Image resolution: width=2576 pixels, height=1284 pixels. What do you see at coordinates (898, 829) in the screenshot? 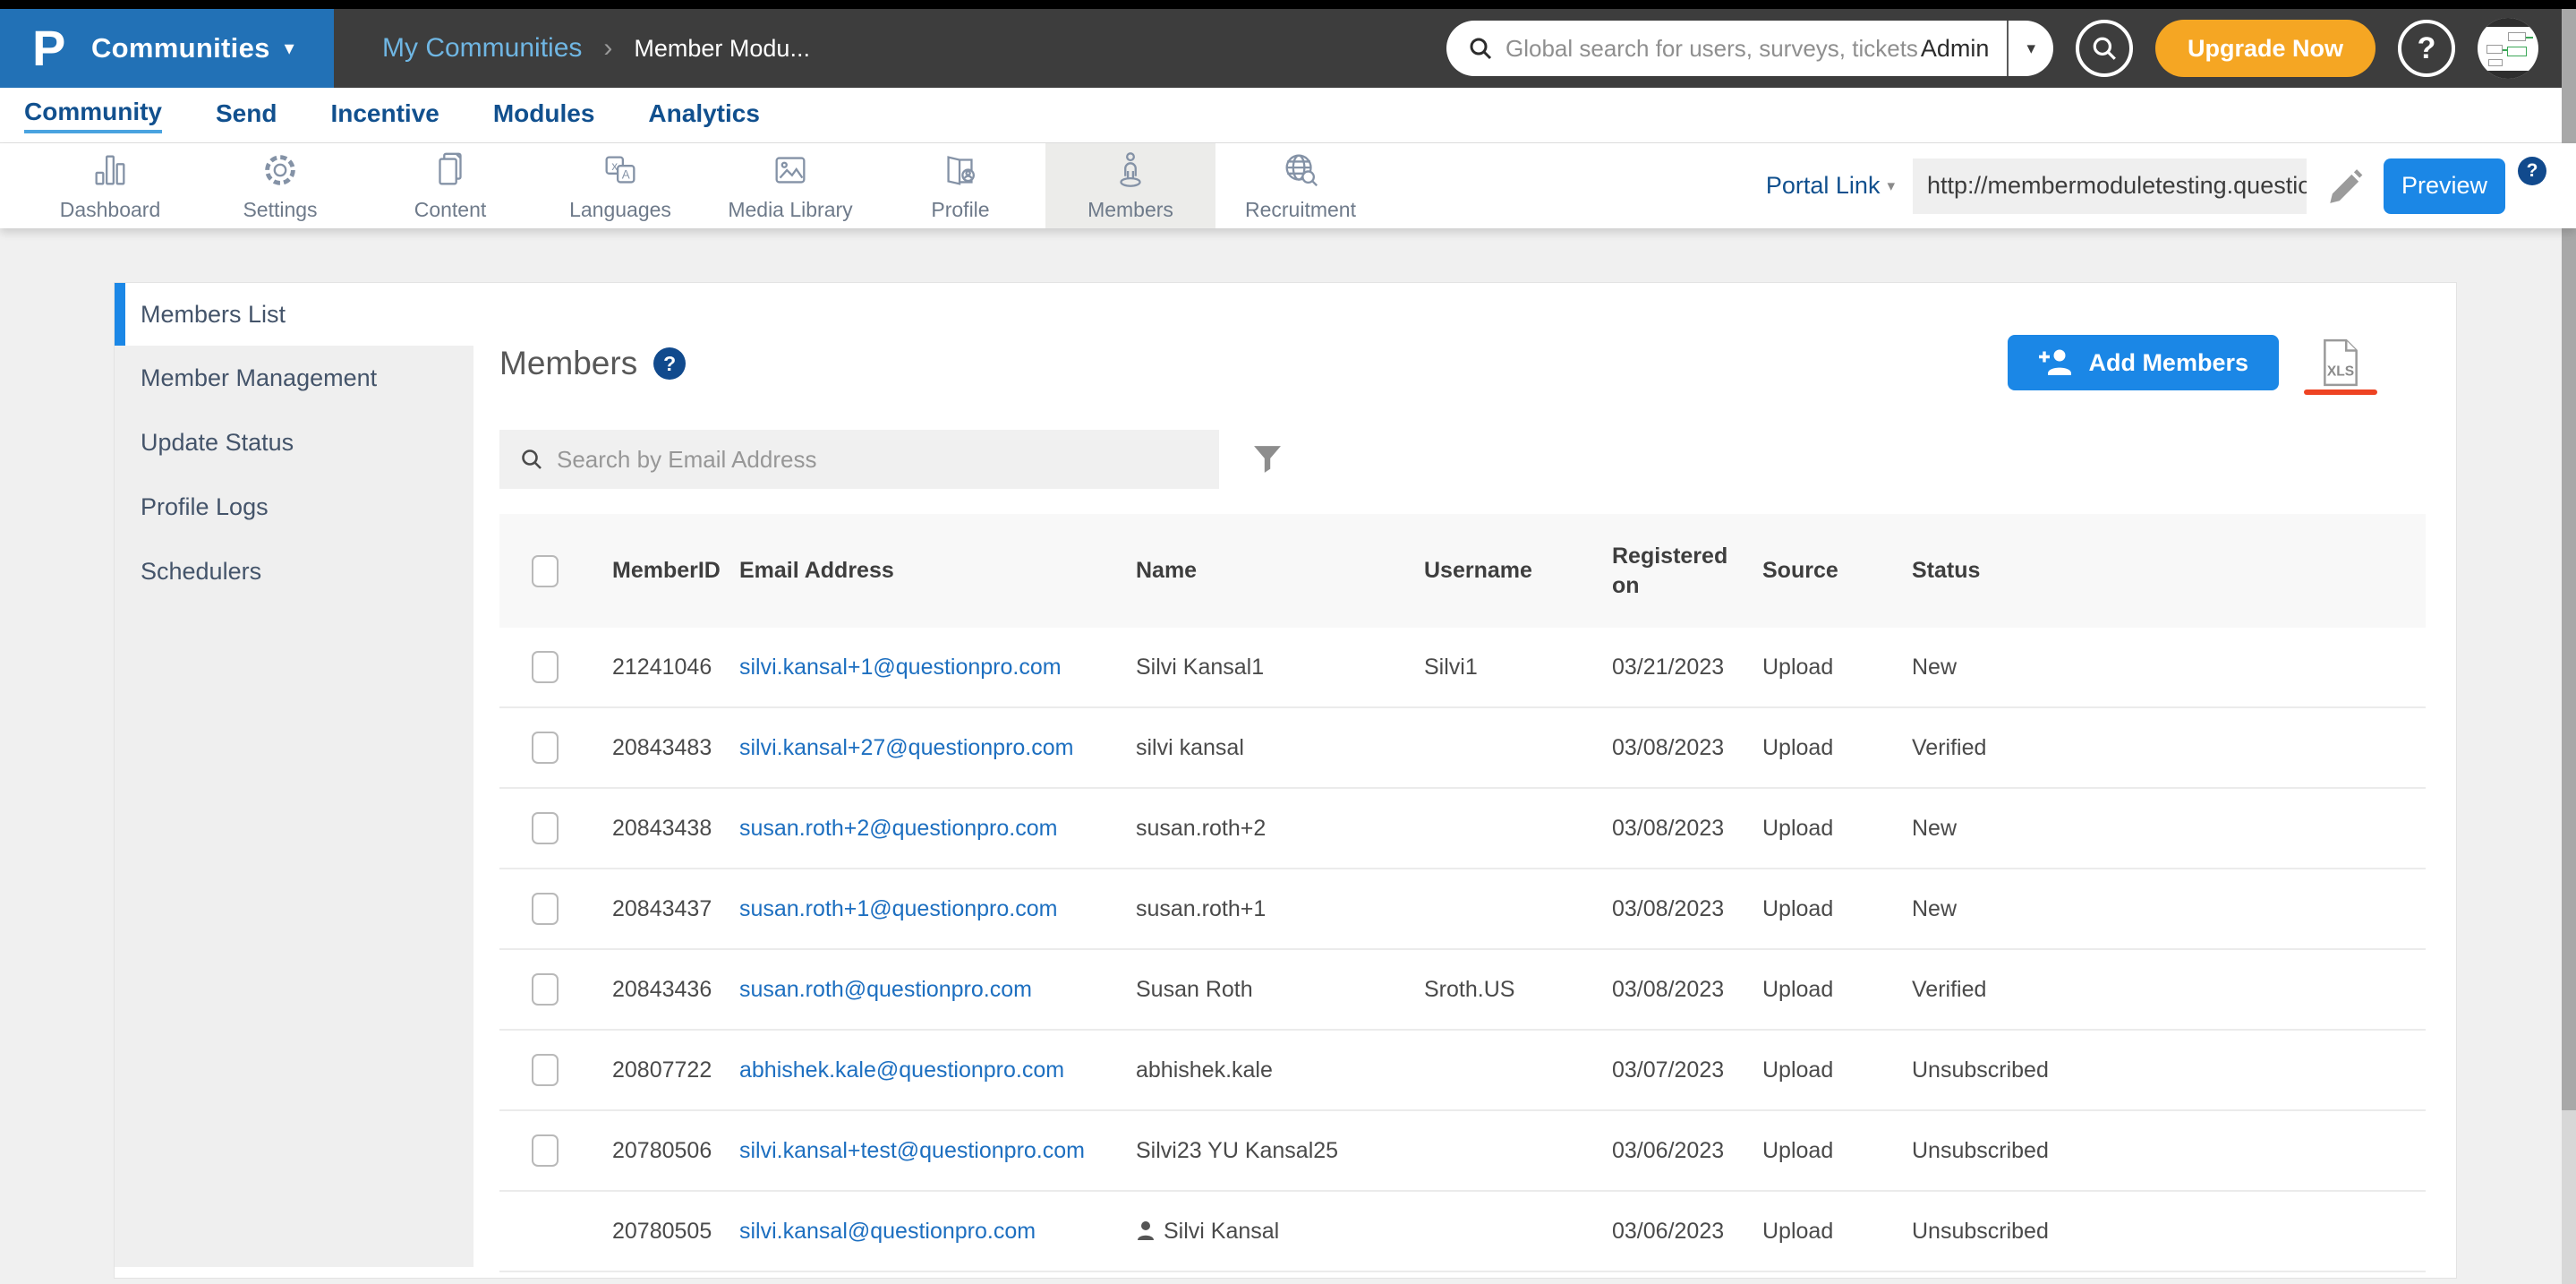
I see `member-email-link: susan.roth+2@questionpro.com` at bounding box center [898, 829].